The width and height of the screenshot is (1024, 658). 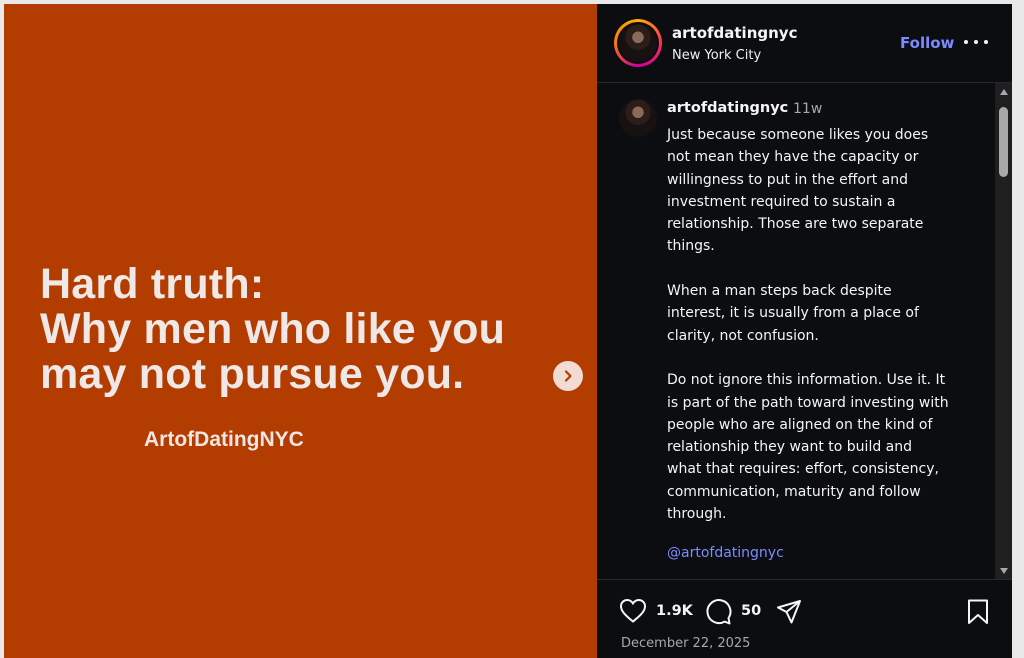 What do you see at coordinates (674, 611) in the screenshot?
I see `likes-count: 1.9K` at bounding box center [674, 611].